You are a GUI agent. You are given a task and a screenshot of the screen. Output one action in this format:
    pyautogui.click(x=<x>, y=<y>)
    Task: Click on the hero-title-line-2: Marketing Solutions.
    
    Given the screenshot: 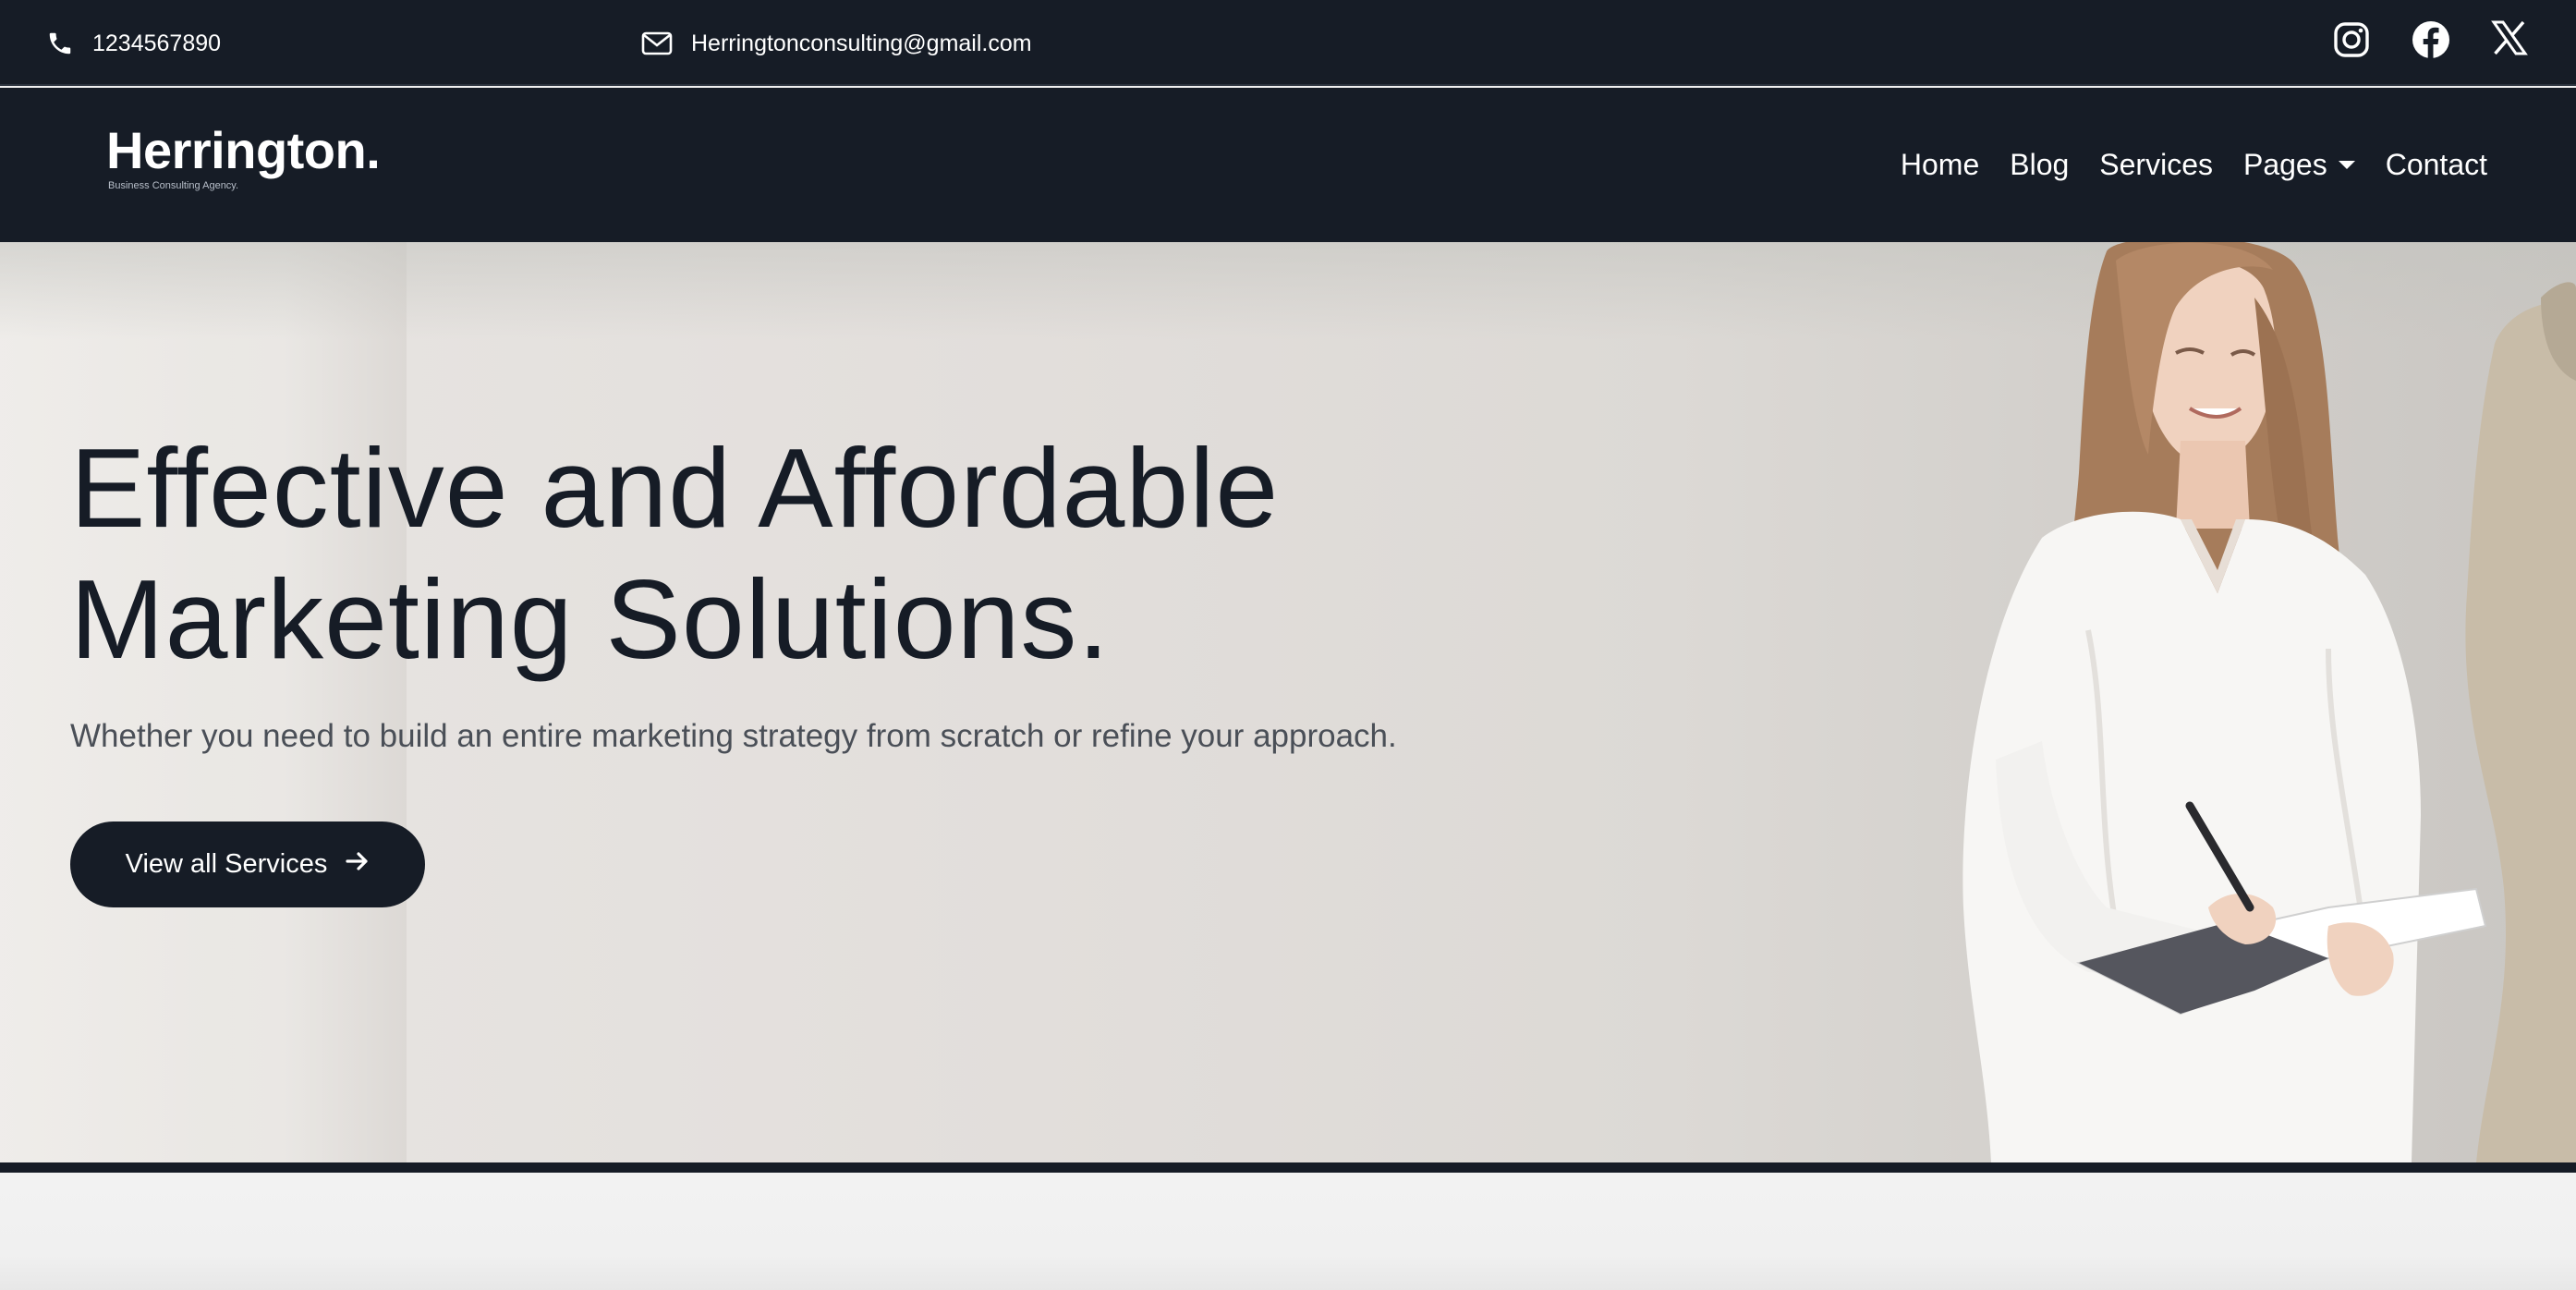 What is the action you would take?
    pyautogui.click(x=590, y=619)
    